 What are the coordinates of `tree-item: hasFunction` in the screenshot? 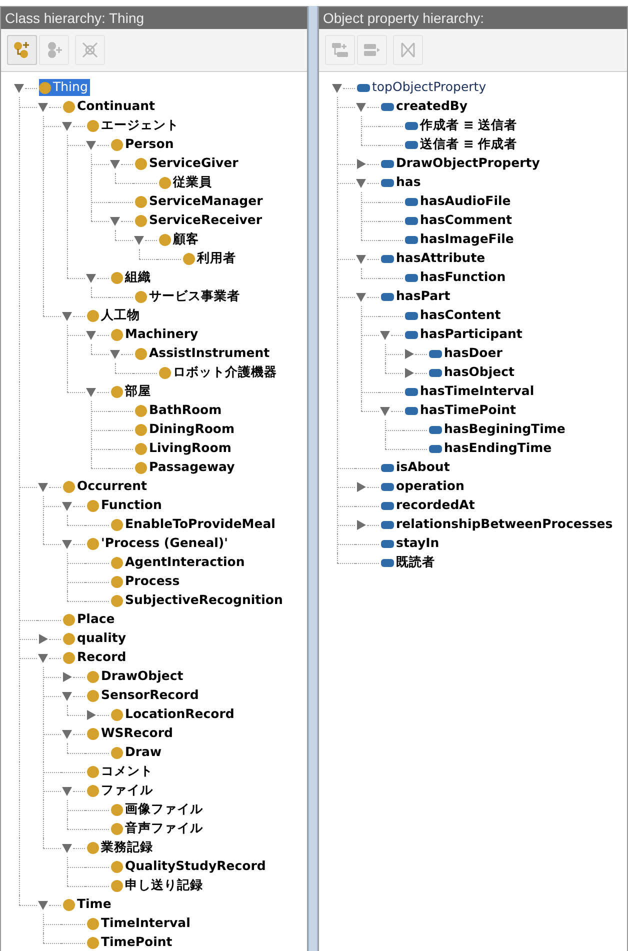 It's located at (456, 277).